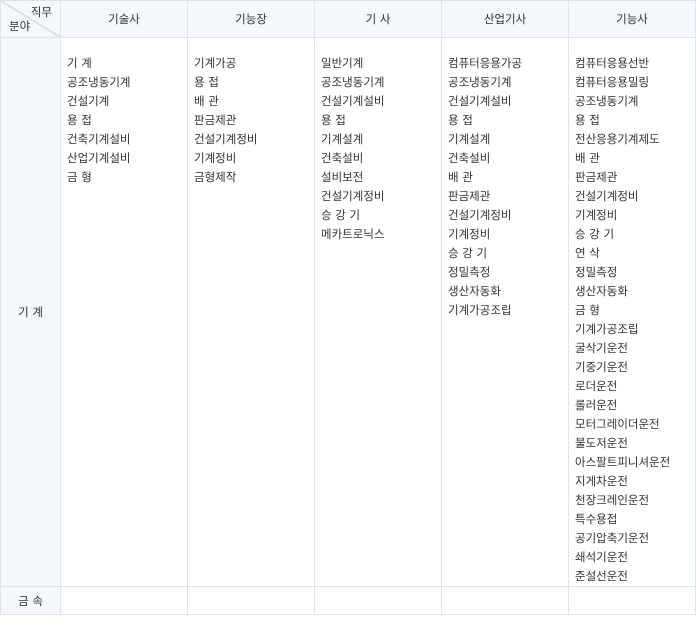 This screenshot has height=638, width=696. What do you see at coordinates (353, 234) in the screenshot?
I see `list-item: 메카트로닉스` at bounding box center [353, 234].